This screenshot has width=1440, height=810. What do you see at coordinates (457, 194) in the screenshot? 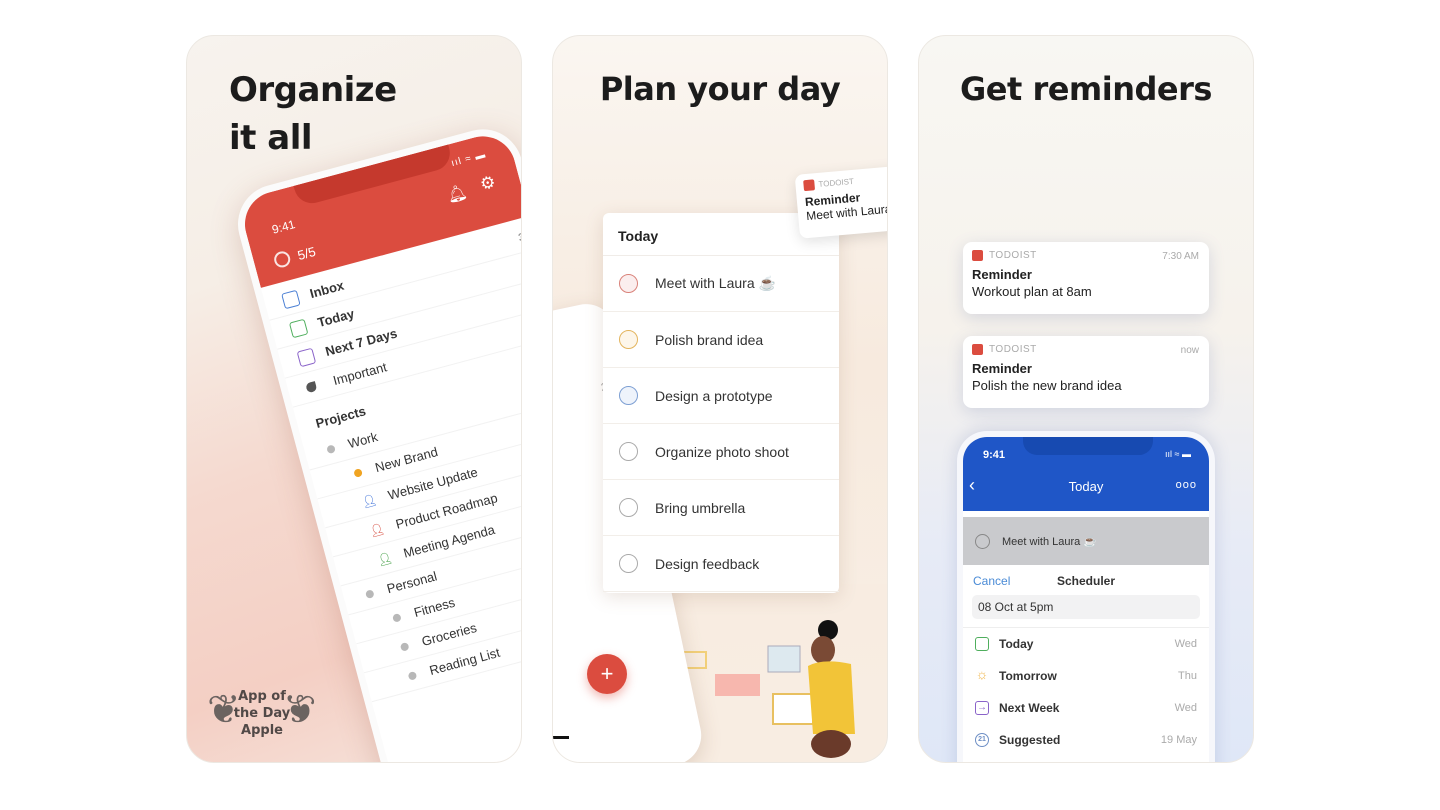
I see `bell-icon: 🔔︎` at bounding box center [457, 194].